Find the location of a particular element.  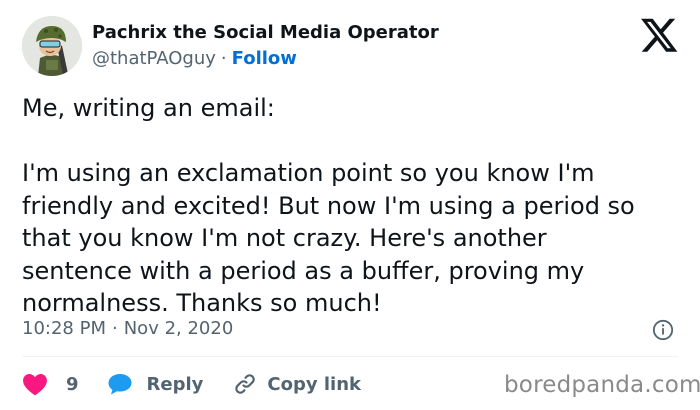

avatar-image is located at coordinates (52, 46).